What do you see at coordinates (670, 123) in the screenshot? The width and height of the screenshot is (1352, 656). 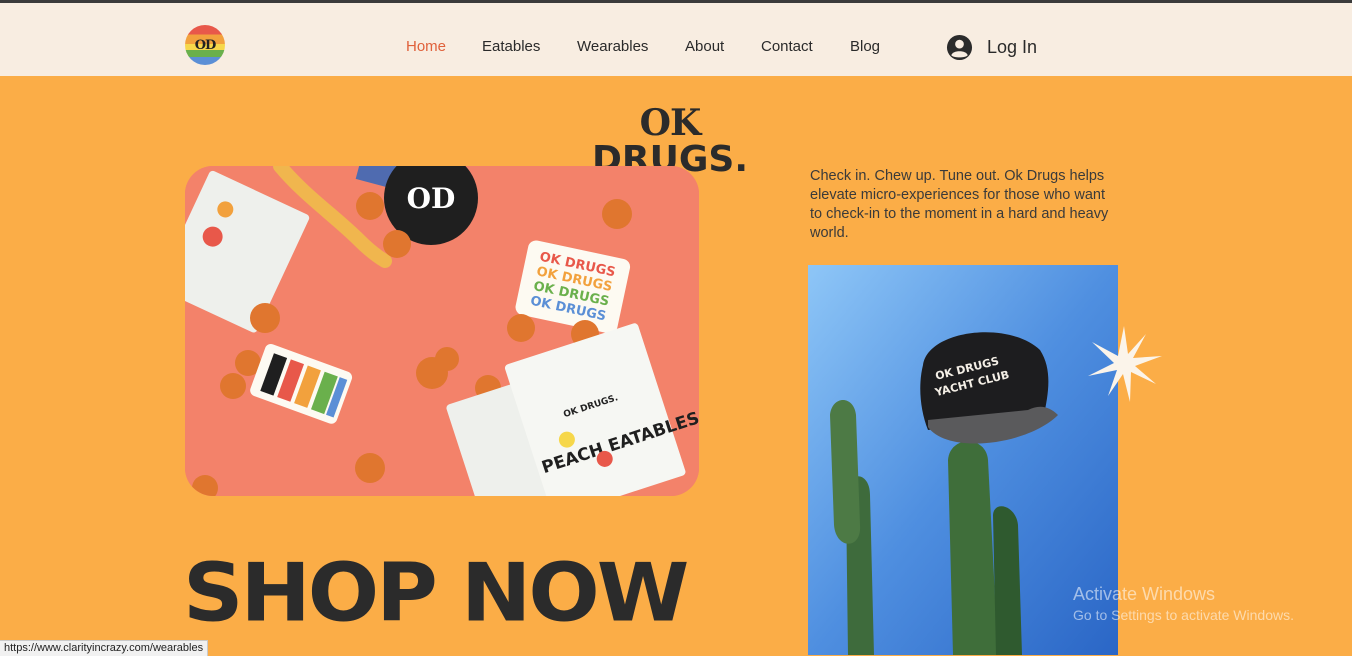 I see `brand-line-1: OK` at bounding box center [670, 123].